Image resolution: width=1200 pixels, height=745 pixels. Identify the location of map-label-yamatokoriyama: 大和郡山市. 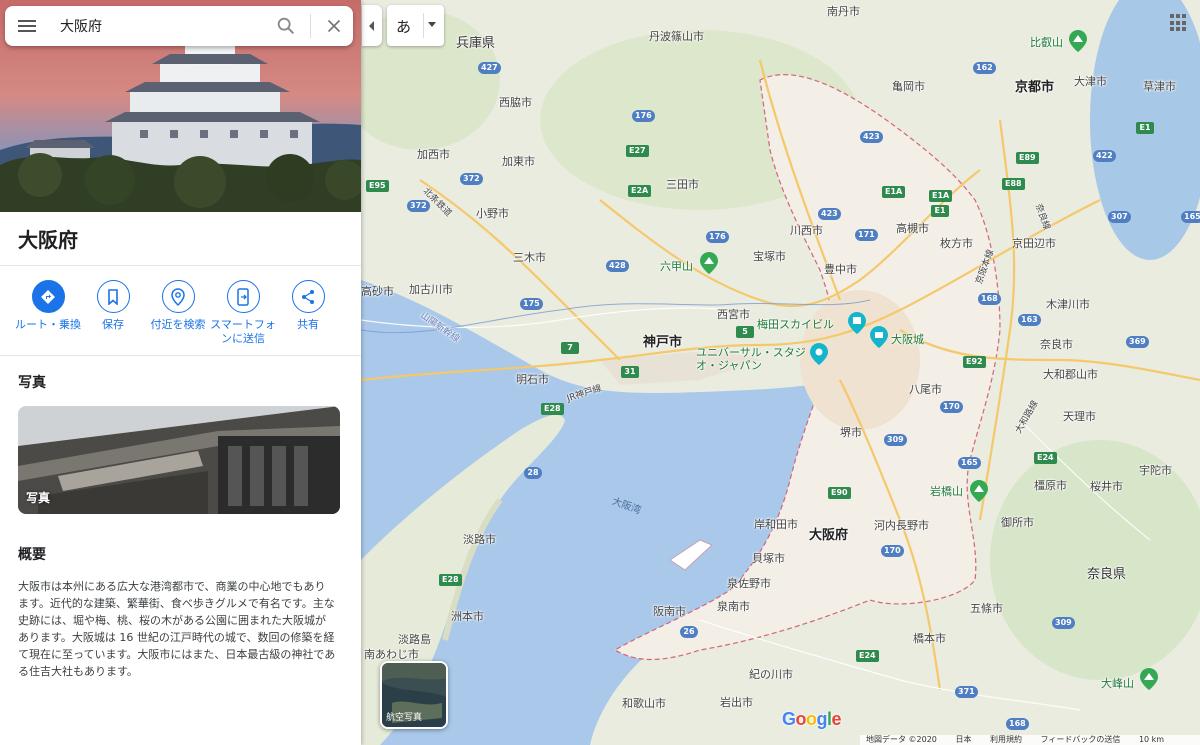
(1070, 374).